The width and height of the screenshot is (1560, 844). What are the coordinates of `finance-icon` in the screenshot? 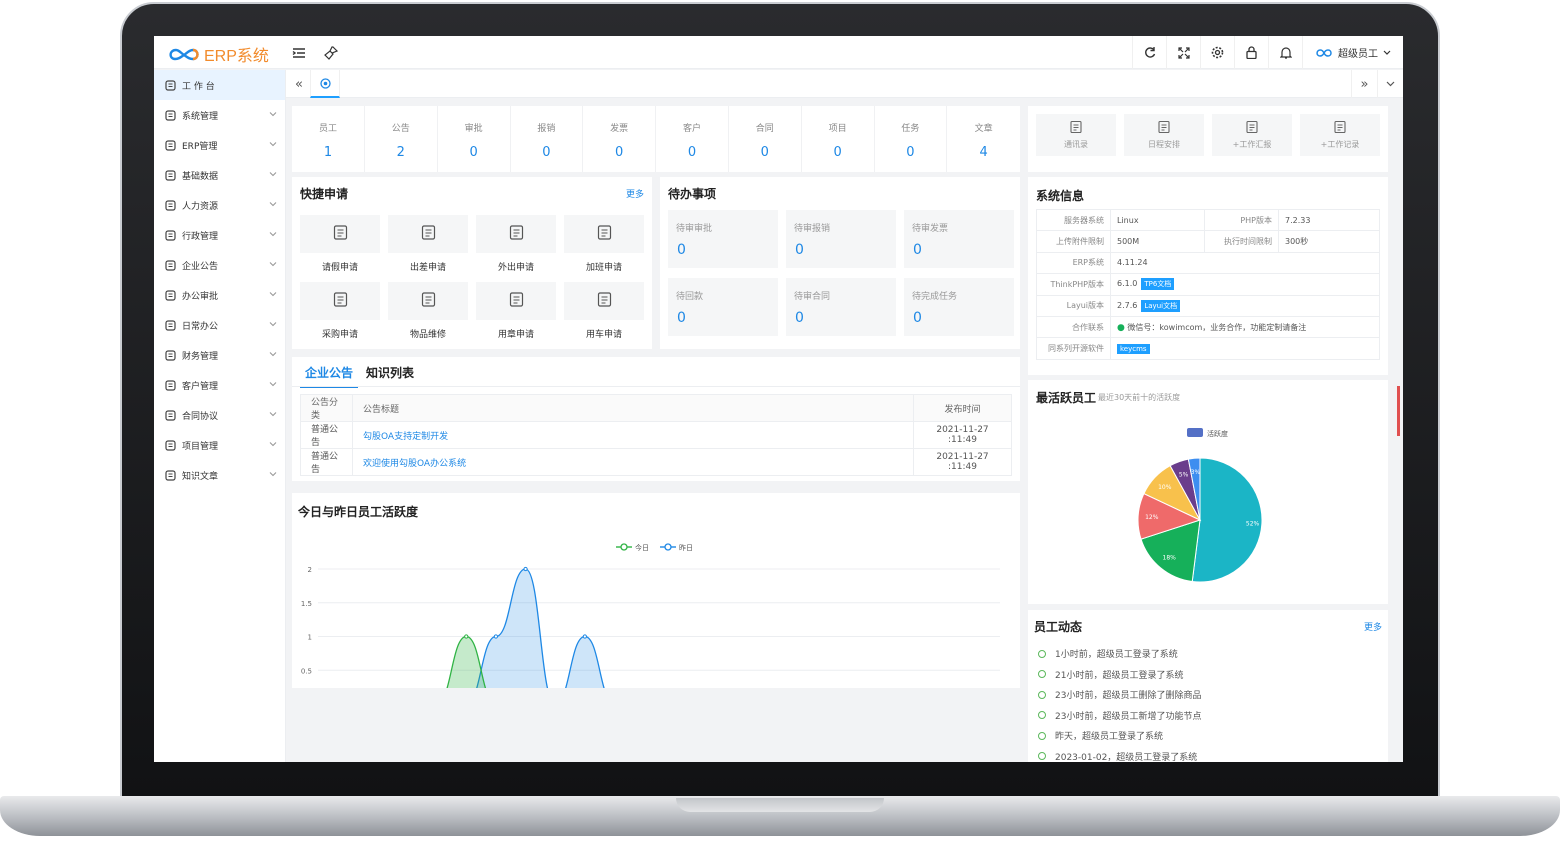 It's located at (170, 355).